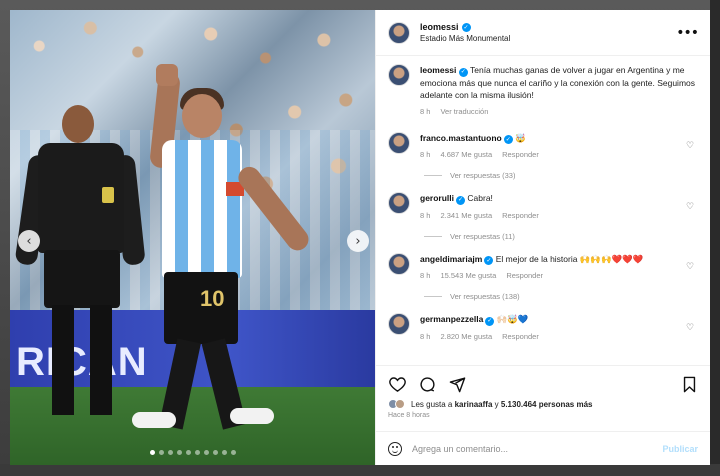 This screenshot has height=476, width=720. What do you see at coordinates (468, 276) in the screenshot?
I see `comment-likes: 15.543 Me gusta` at bounding box center [468, 276].